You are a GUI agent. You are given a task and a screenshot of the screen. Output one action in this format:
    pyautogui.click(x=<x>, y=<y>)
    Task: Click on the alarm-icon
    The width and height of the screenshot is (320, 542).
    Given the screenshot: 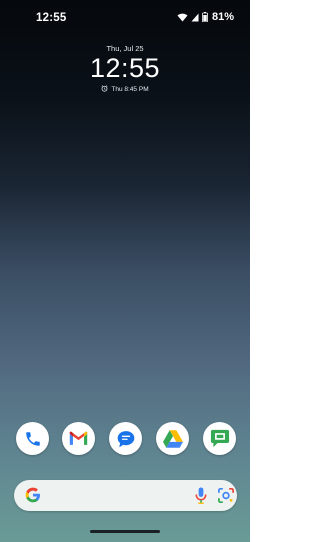 What is the action you would take?
    pyautogui.click(x=104, y=89)
    